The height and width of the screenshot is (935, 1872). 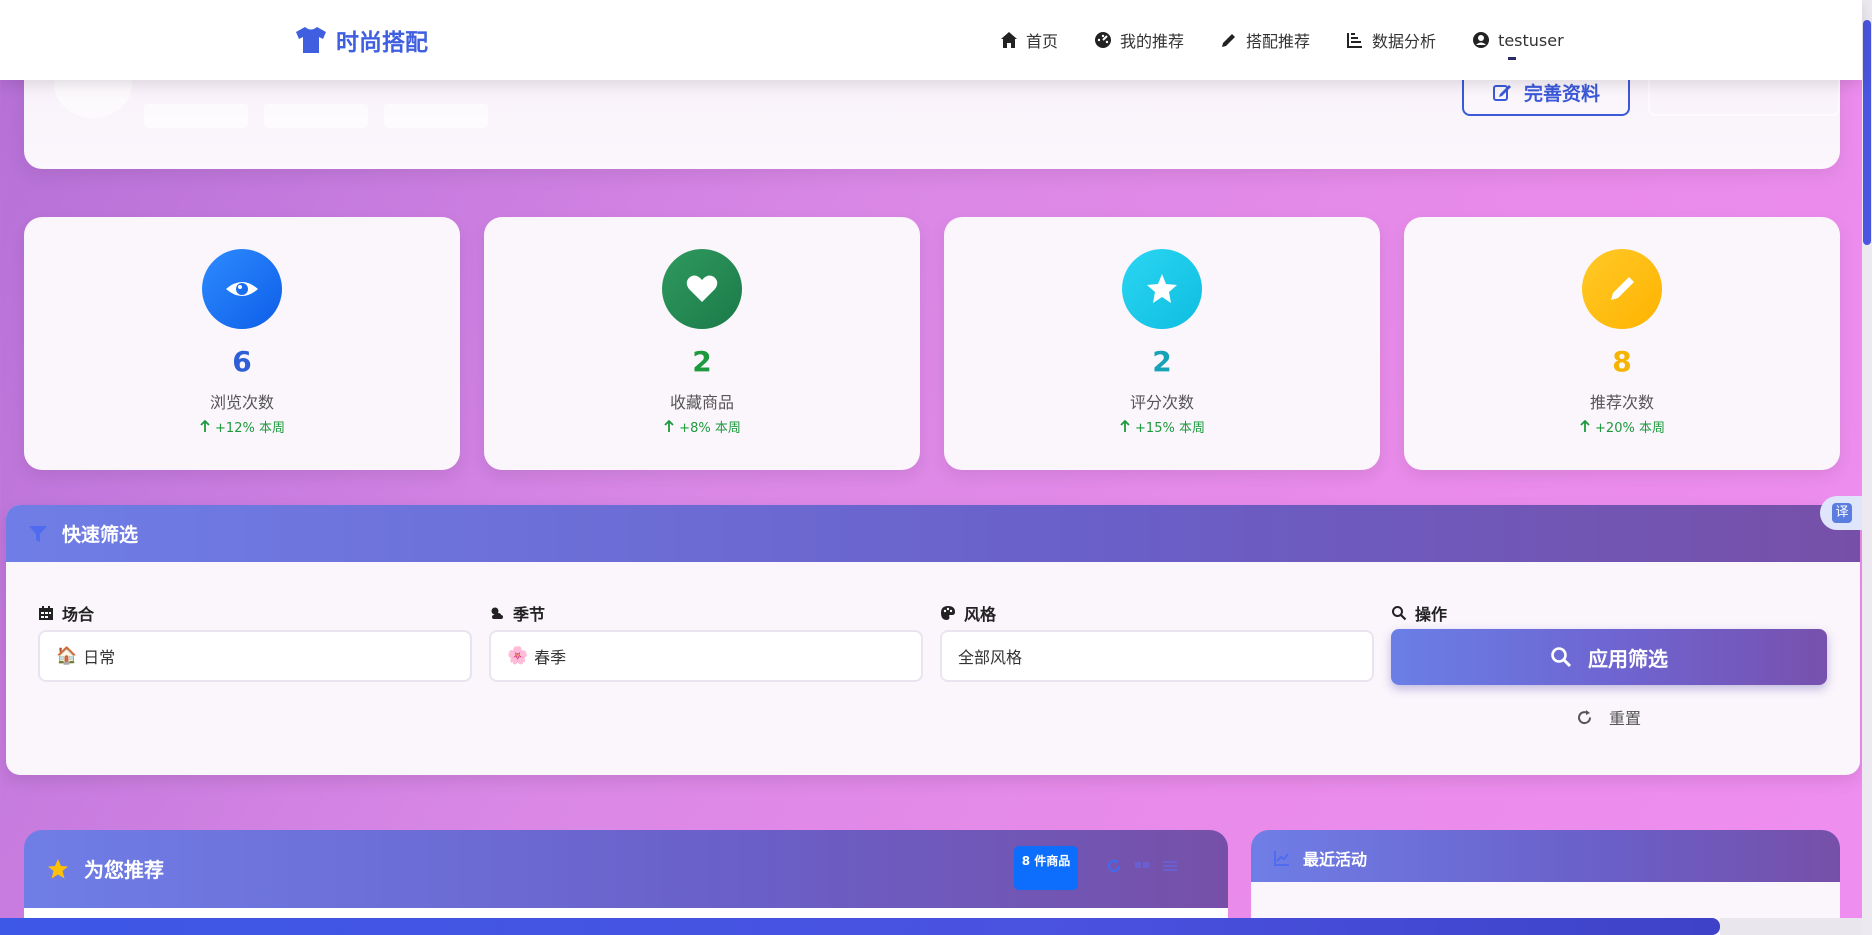 What do you see at coordinates (1867, 132) in the screenshot?
I see `vertical-scrollbar-thumb` at bounding box center [1867, 132].